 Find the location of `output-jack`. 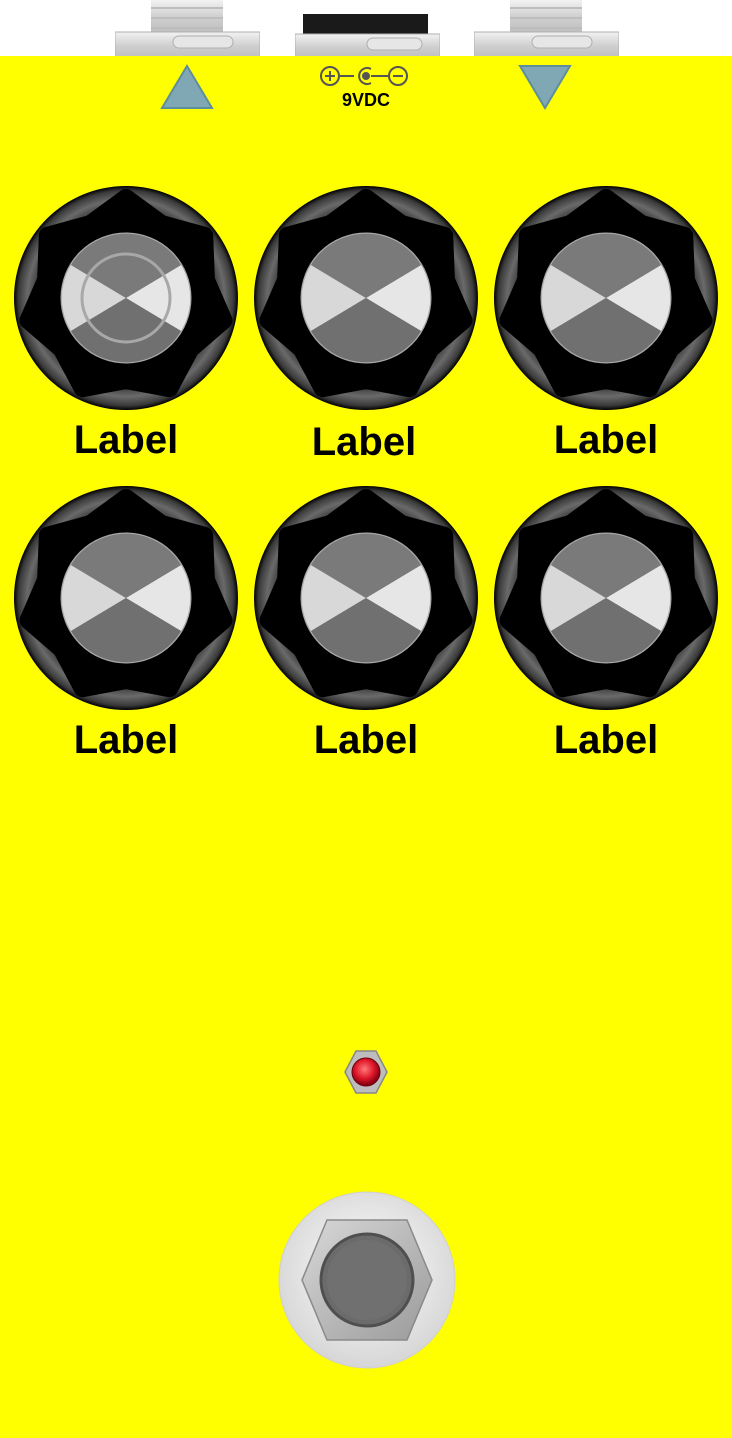

output-jack is located at coordinates (546, 30).